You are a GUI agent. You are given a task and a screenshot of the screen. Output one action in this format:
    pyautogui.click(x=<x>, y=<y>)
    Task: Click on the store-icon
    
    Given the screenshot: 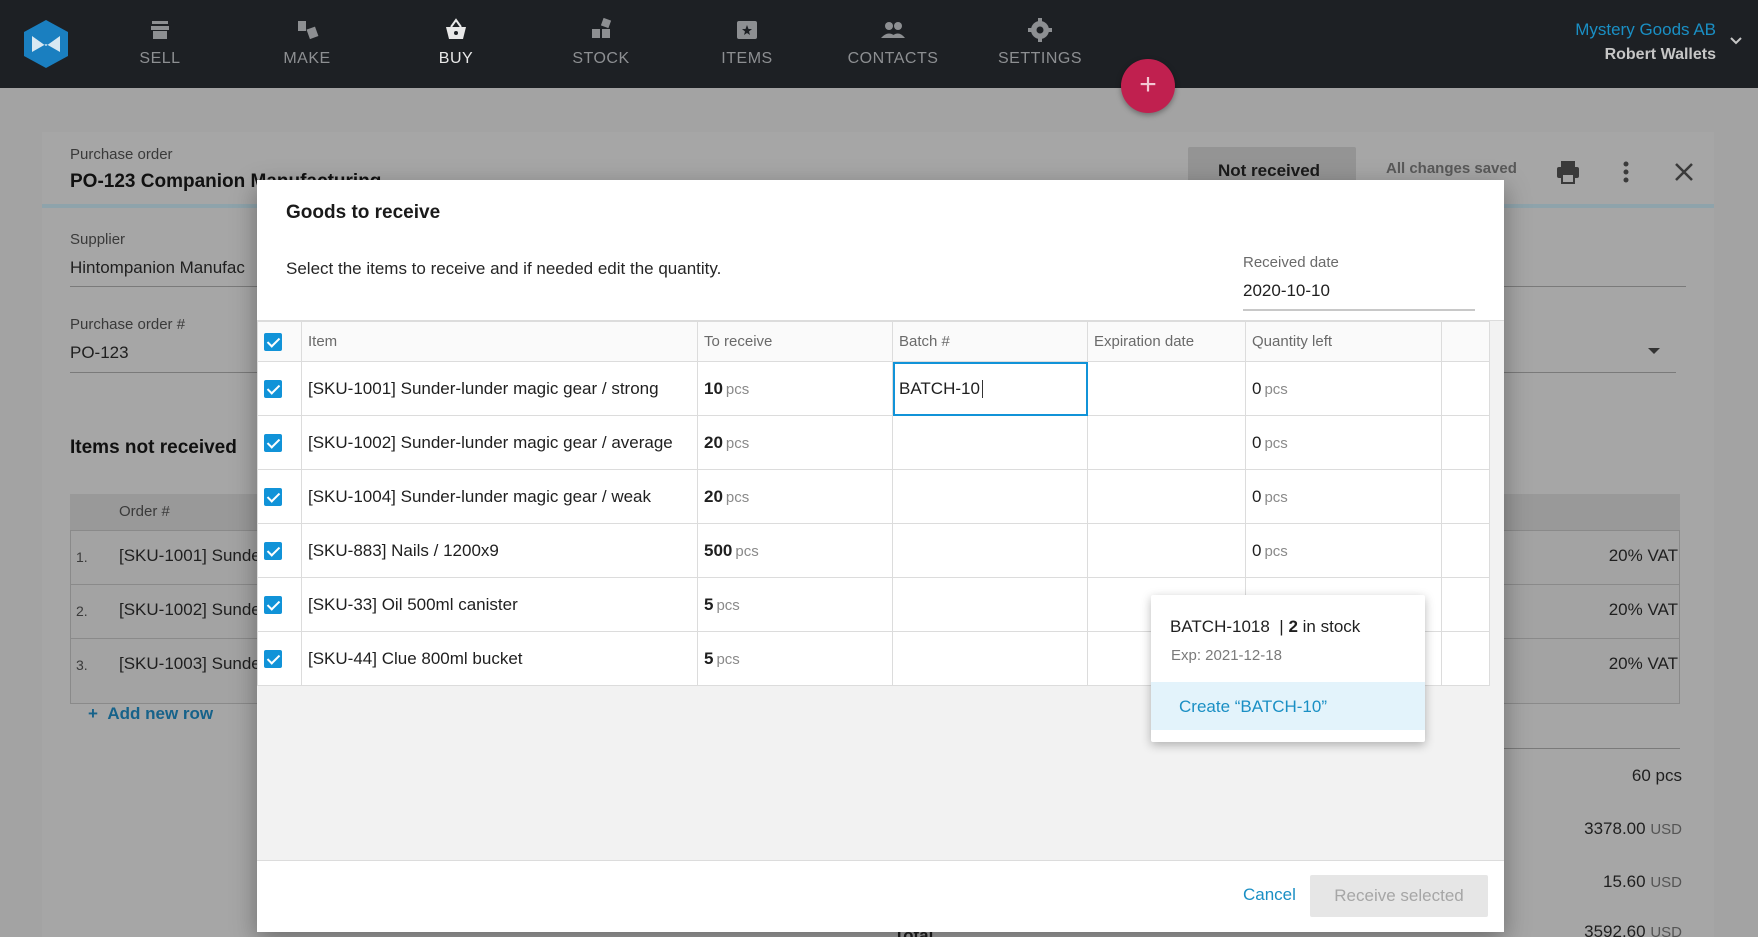 What is the action you would take?
    pyautogui.click(x=160, y=30)
    